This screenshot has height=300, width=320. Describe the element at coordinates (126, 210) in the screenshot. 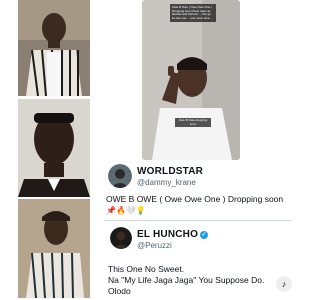

I see `tweet-emoji-row: 📌🔥🤍💡` at that location.